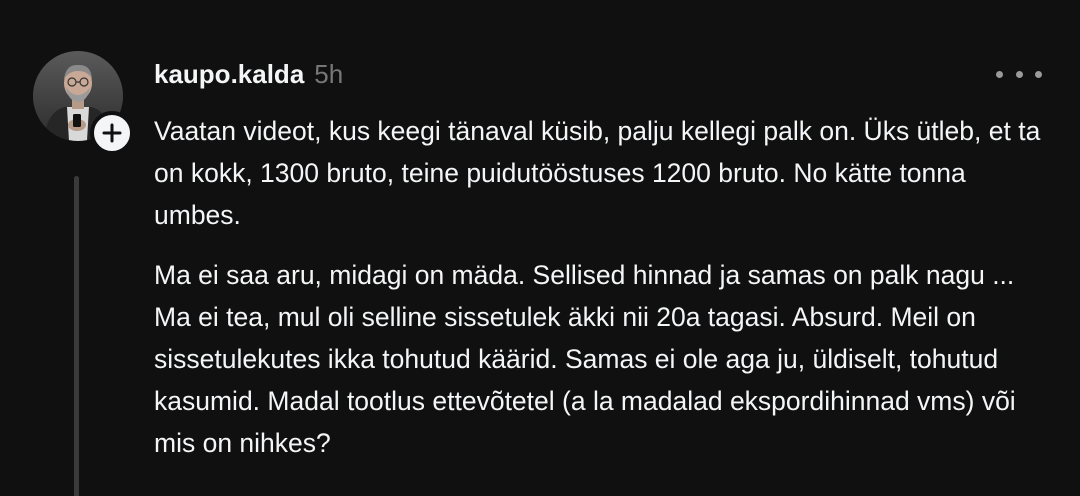 This screenshot has height=496, width=1080. I want to click on follow-button, so click(112, 133).